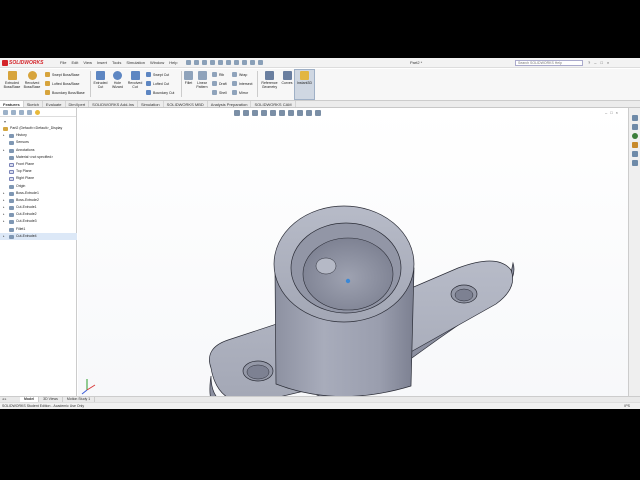 This screenshot has height=480, width=640. Describe the element at coordinates (38, 236) in the screenshot. I see `tree-item: ▸ Cut-Extrude4` at that location.